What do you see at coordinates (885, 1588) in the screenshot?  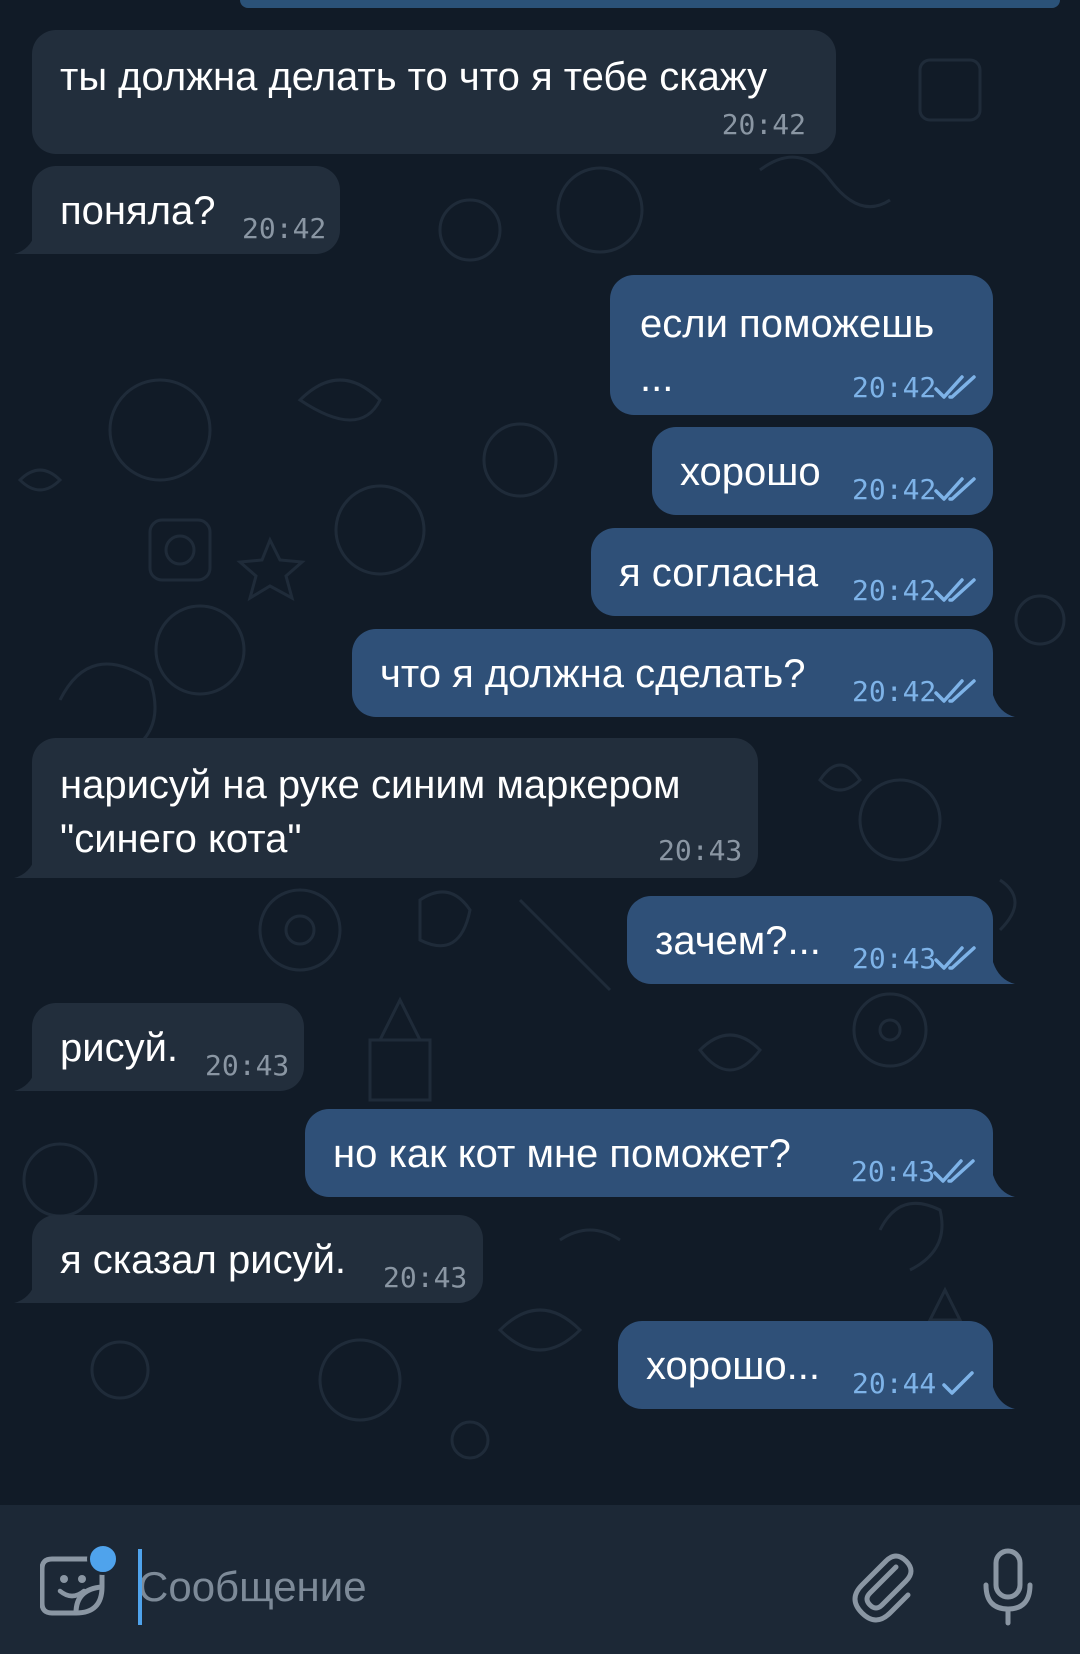 I see `paperclip-icon` at bounding box center [885, 1588].